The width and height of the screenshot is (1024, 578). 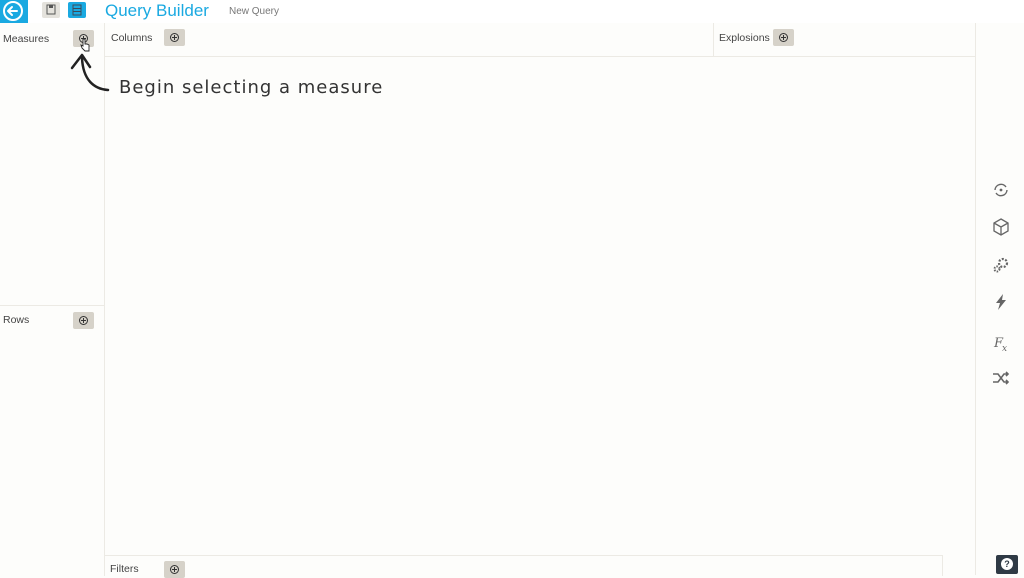 What do you see at coordinates (16, 320) in the screenshot?
I see `rows-label: Rows` at bounding box center [16, 320].